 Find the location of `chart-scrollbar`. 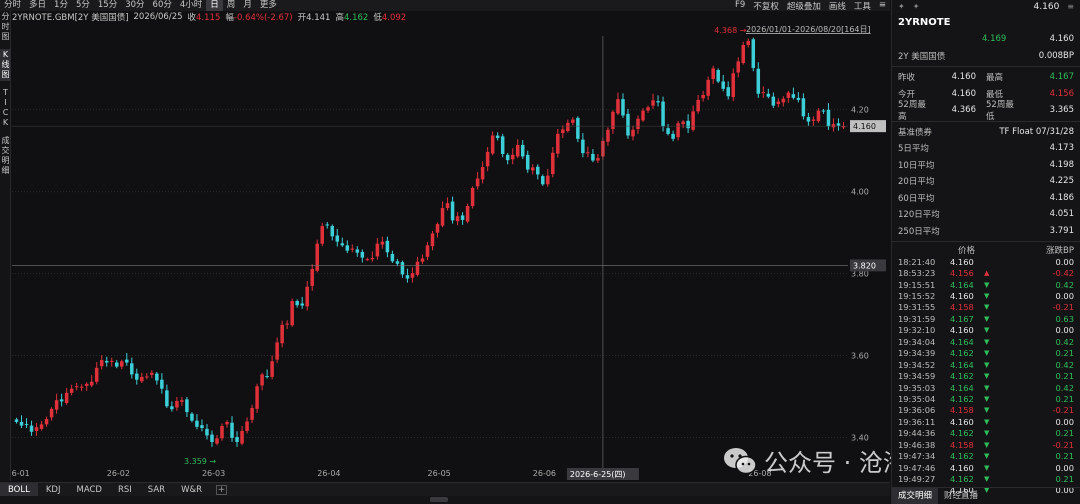

chart-scrollbar is located at coordinates (445, 500).